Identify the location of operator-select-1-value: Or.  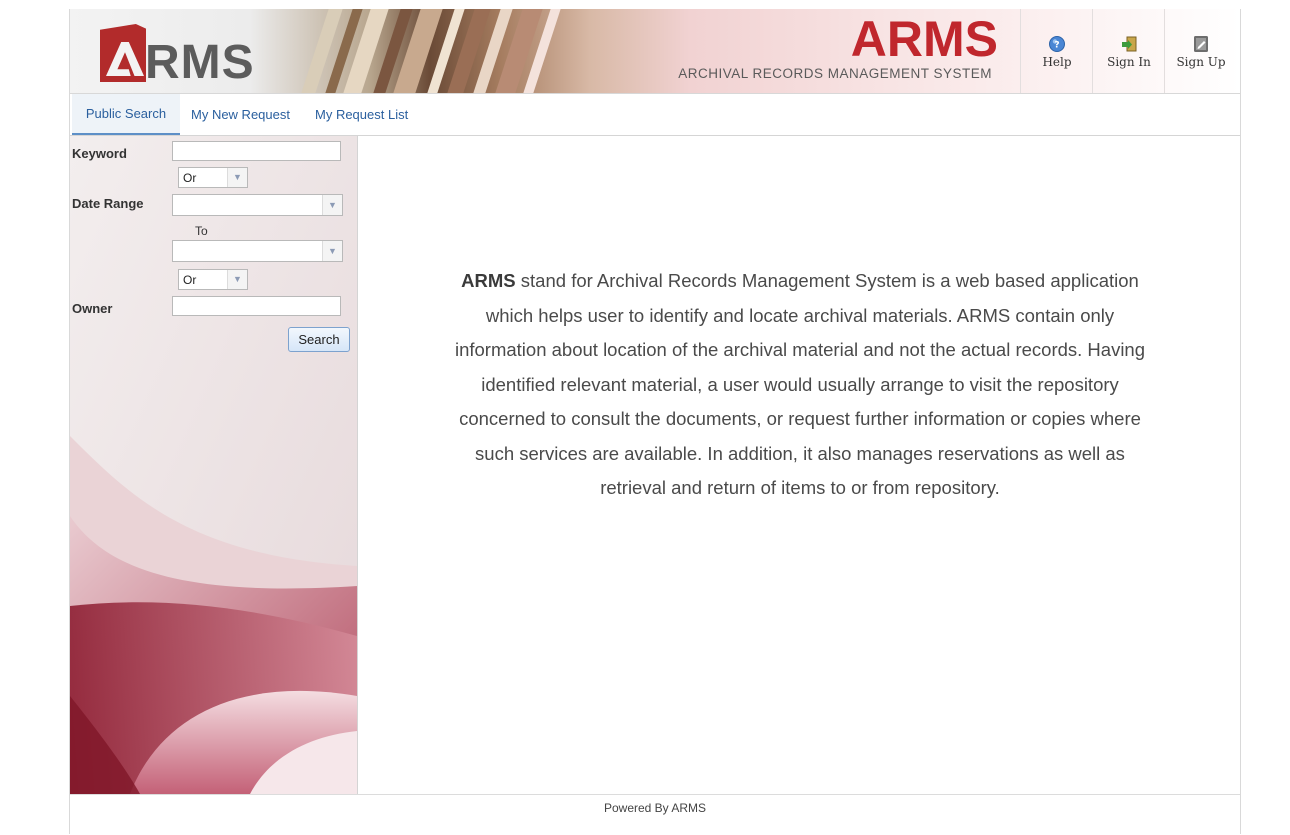
(190, 178).